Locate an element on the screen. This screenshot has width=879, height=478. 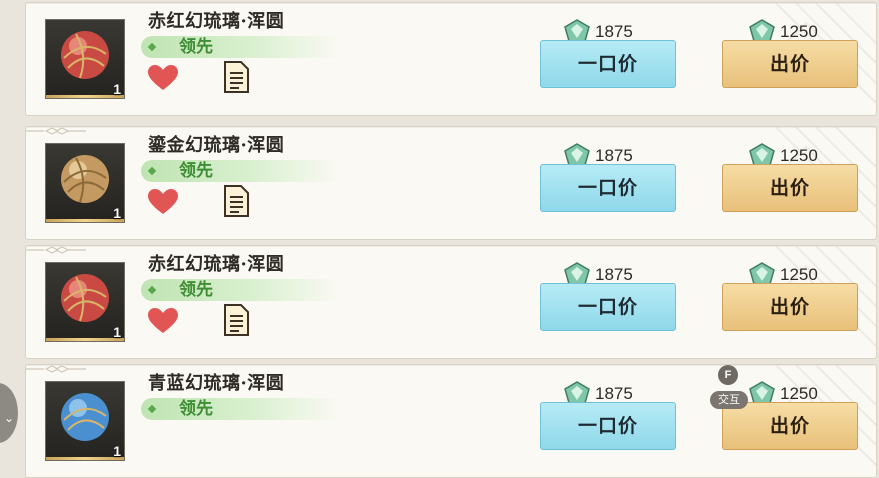
hotkey-hint: F is located at coordinates (728, 375).